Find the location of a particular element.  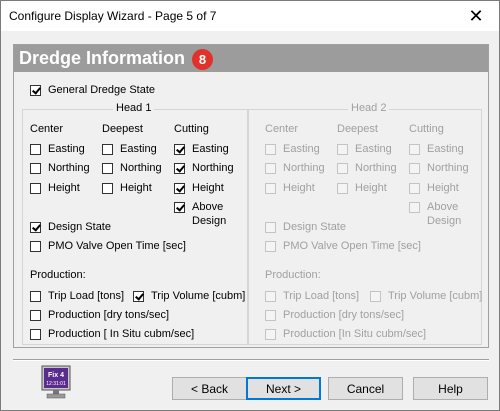

back-button: < Back is located at coordinates (209, 388).